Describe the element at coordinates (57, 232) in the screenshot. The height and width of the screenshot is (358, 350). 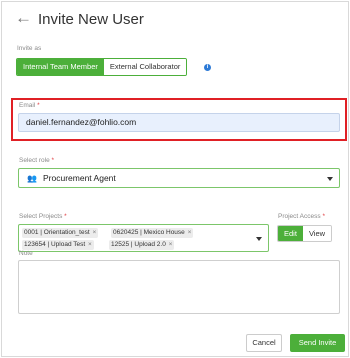
I see `project-chip-label: 0001 | Orientation_test` at that location.